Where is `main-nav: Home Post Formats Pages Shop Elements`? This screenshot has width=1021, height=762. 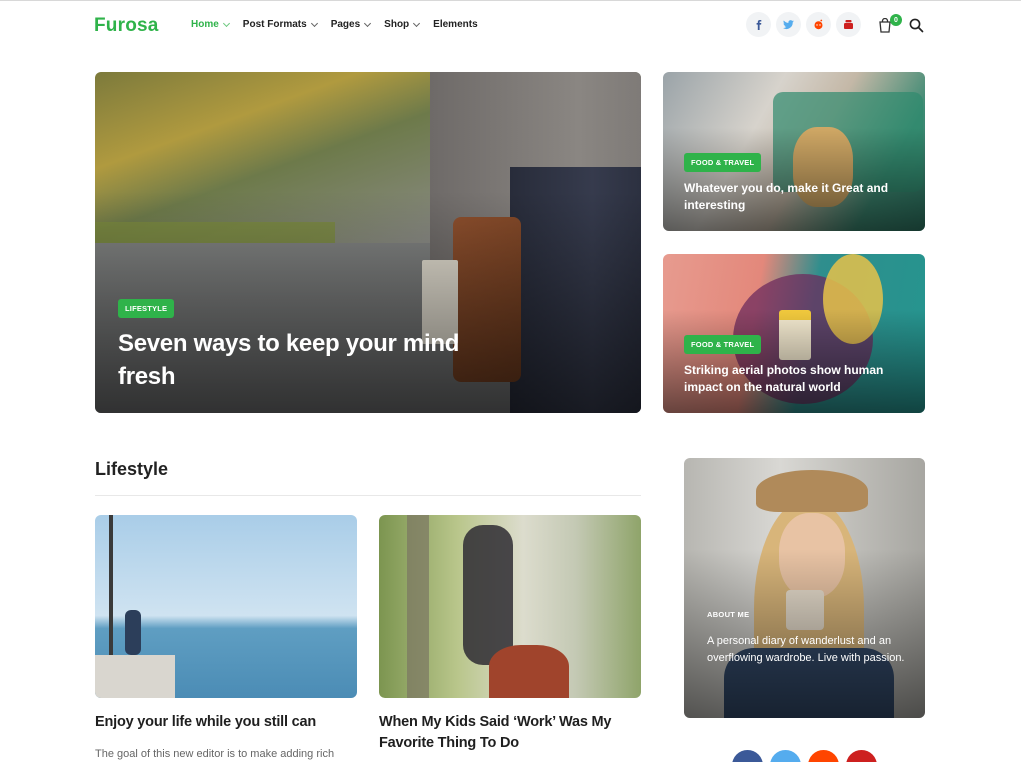 main-nav: Home Post Formats Pages Shop Elements is located at coordinates (341, 24).